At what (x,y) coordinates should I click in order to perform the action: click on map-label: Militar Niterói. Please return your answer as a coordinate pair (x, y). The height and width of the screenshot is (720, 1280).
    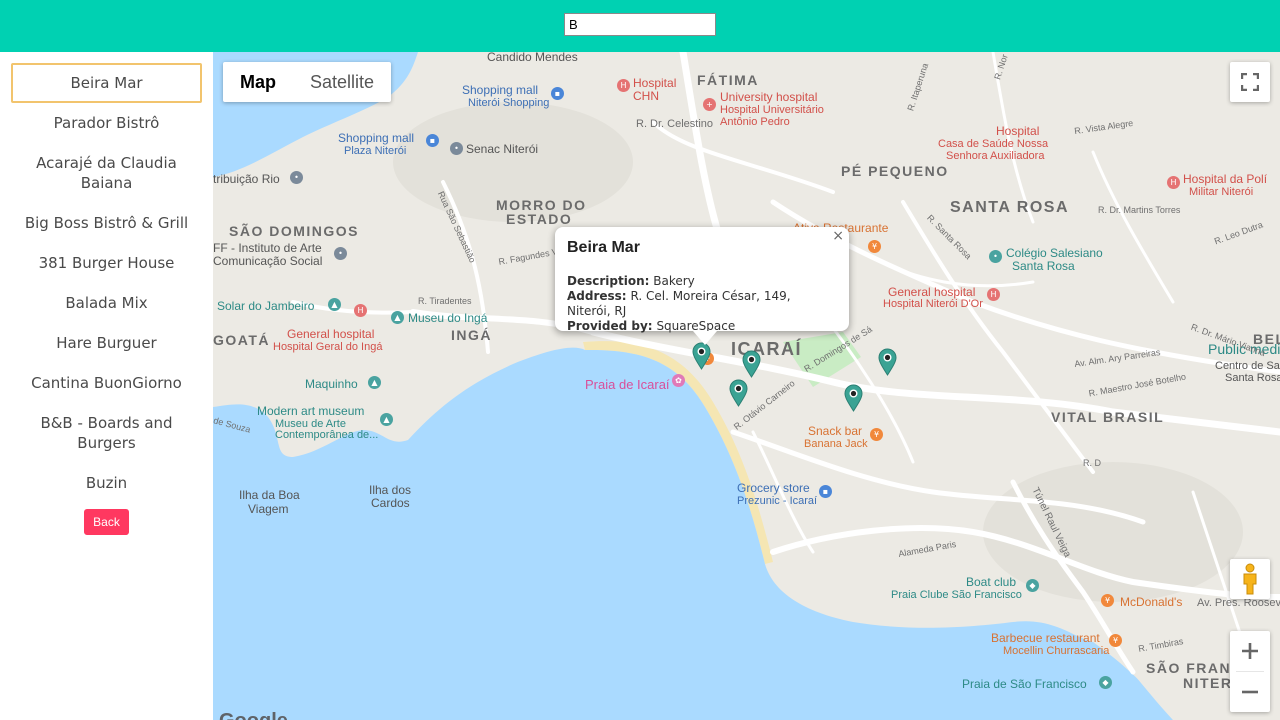
    Looking at the image, I should click on (1221, 192).